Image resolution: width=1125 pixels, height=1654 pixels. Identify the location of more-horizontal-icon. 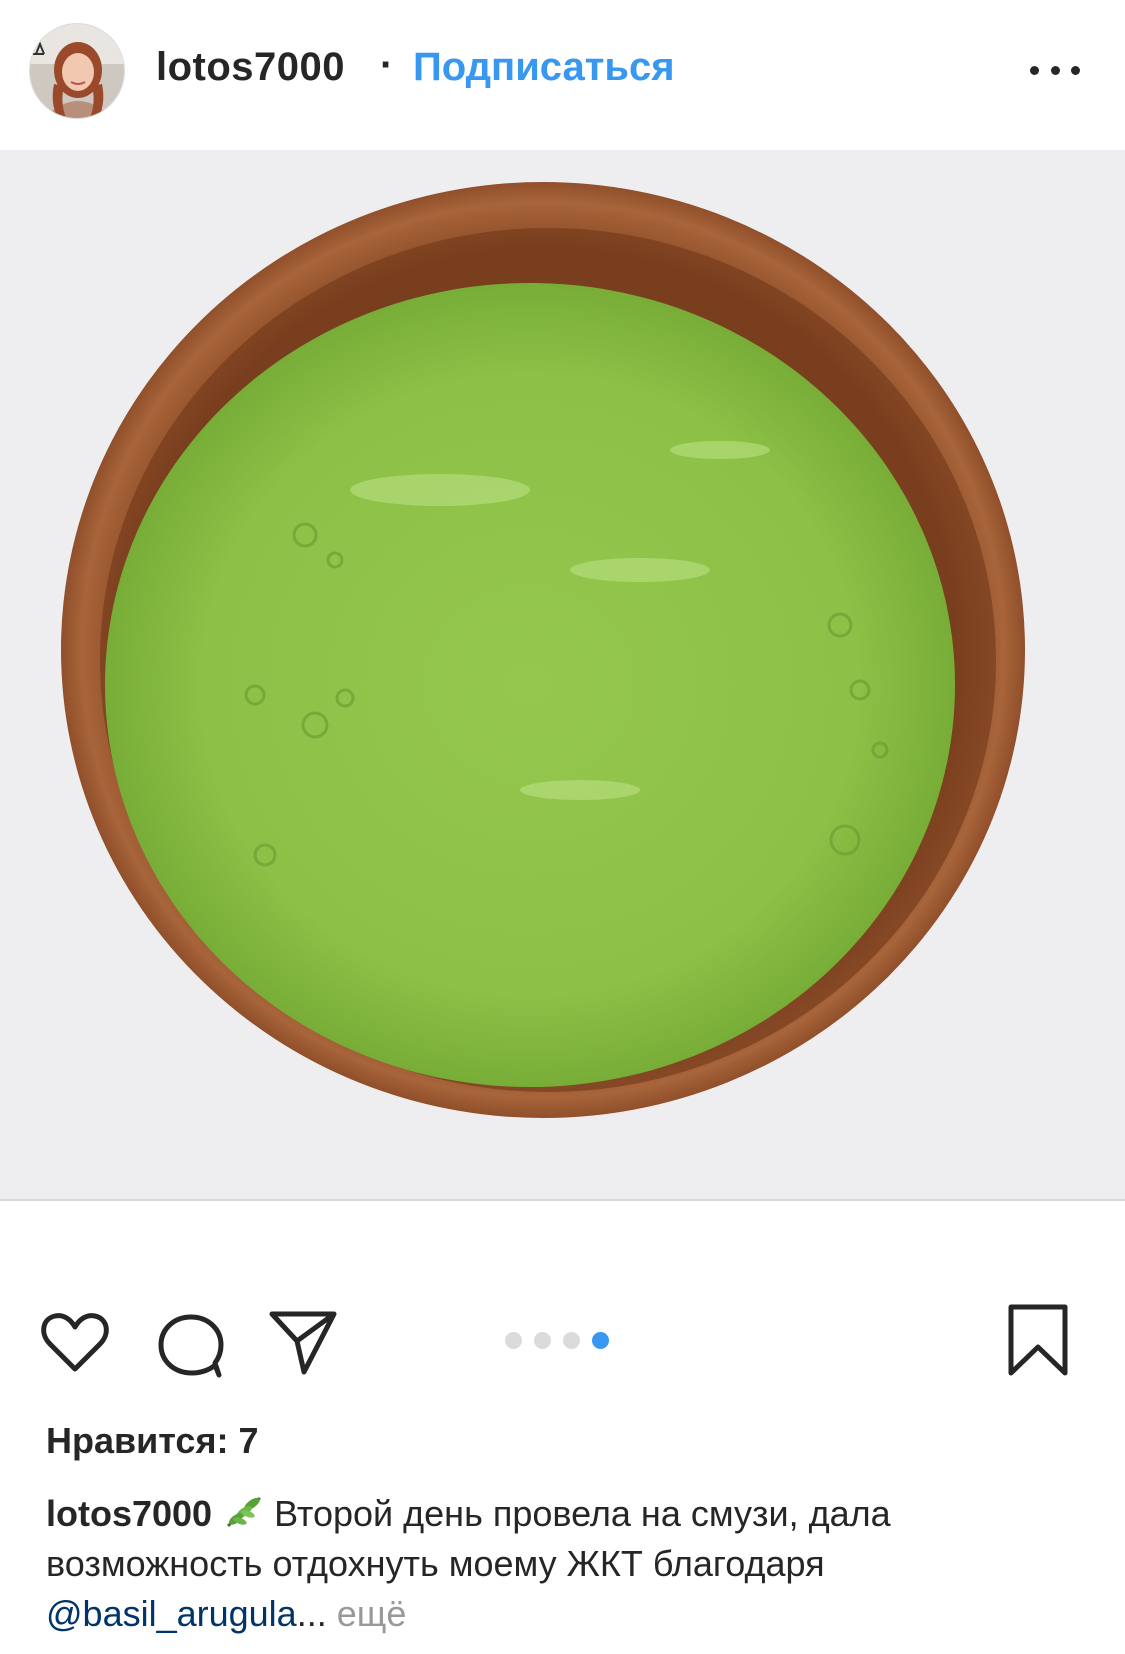
(1055, 70).